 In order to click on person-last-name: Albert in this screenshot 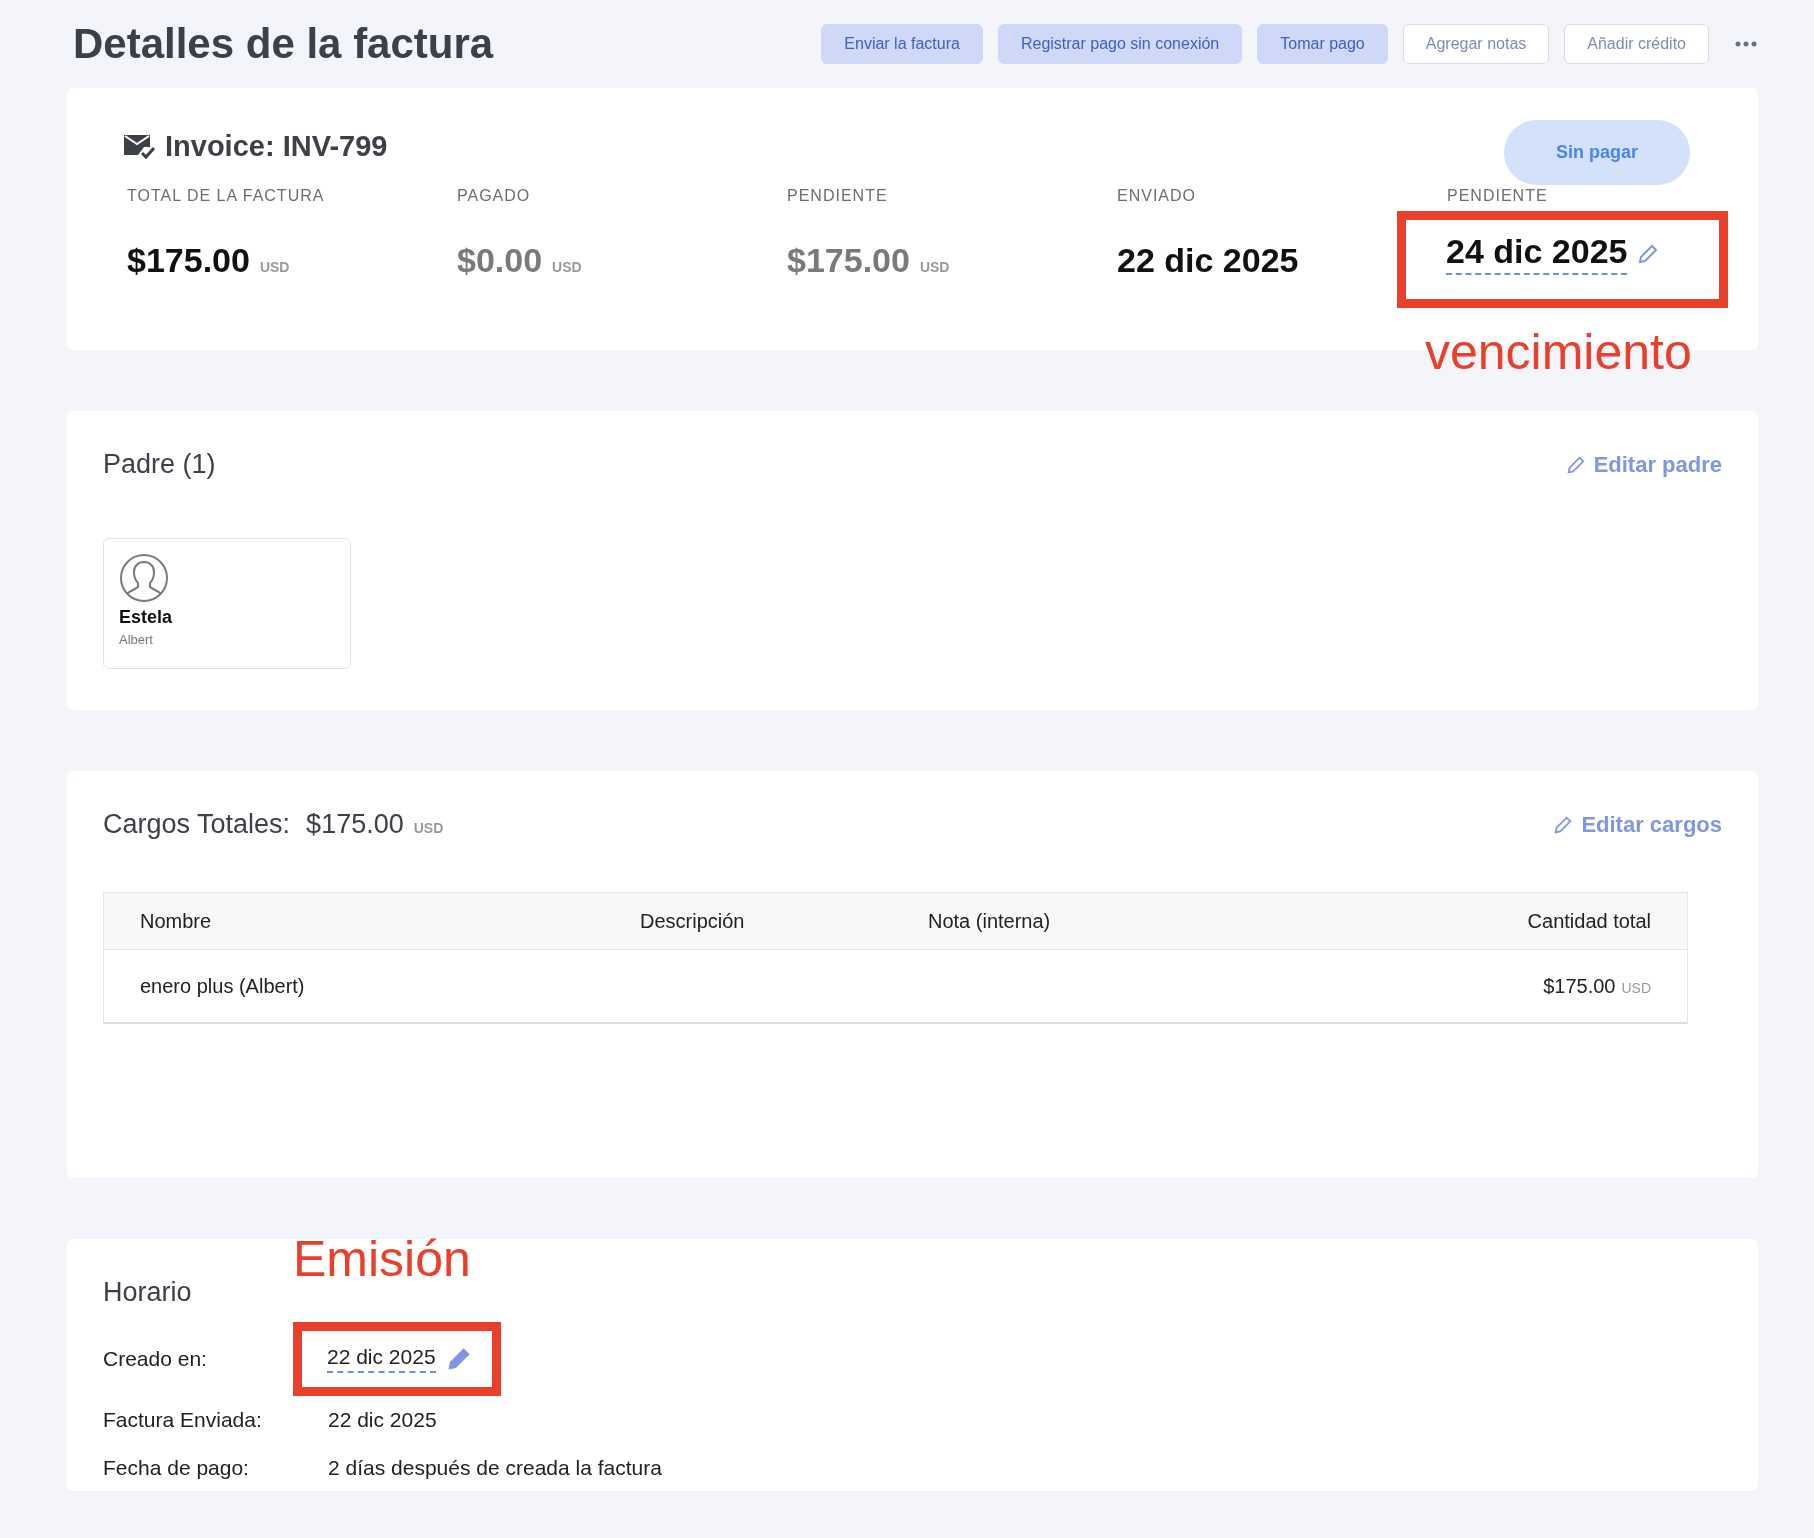, I will do `click(136, 639)`.